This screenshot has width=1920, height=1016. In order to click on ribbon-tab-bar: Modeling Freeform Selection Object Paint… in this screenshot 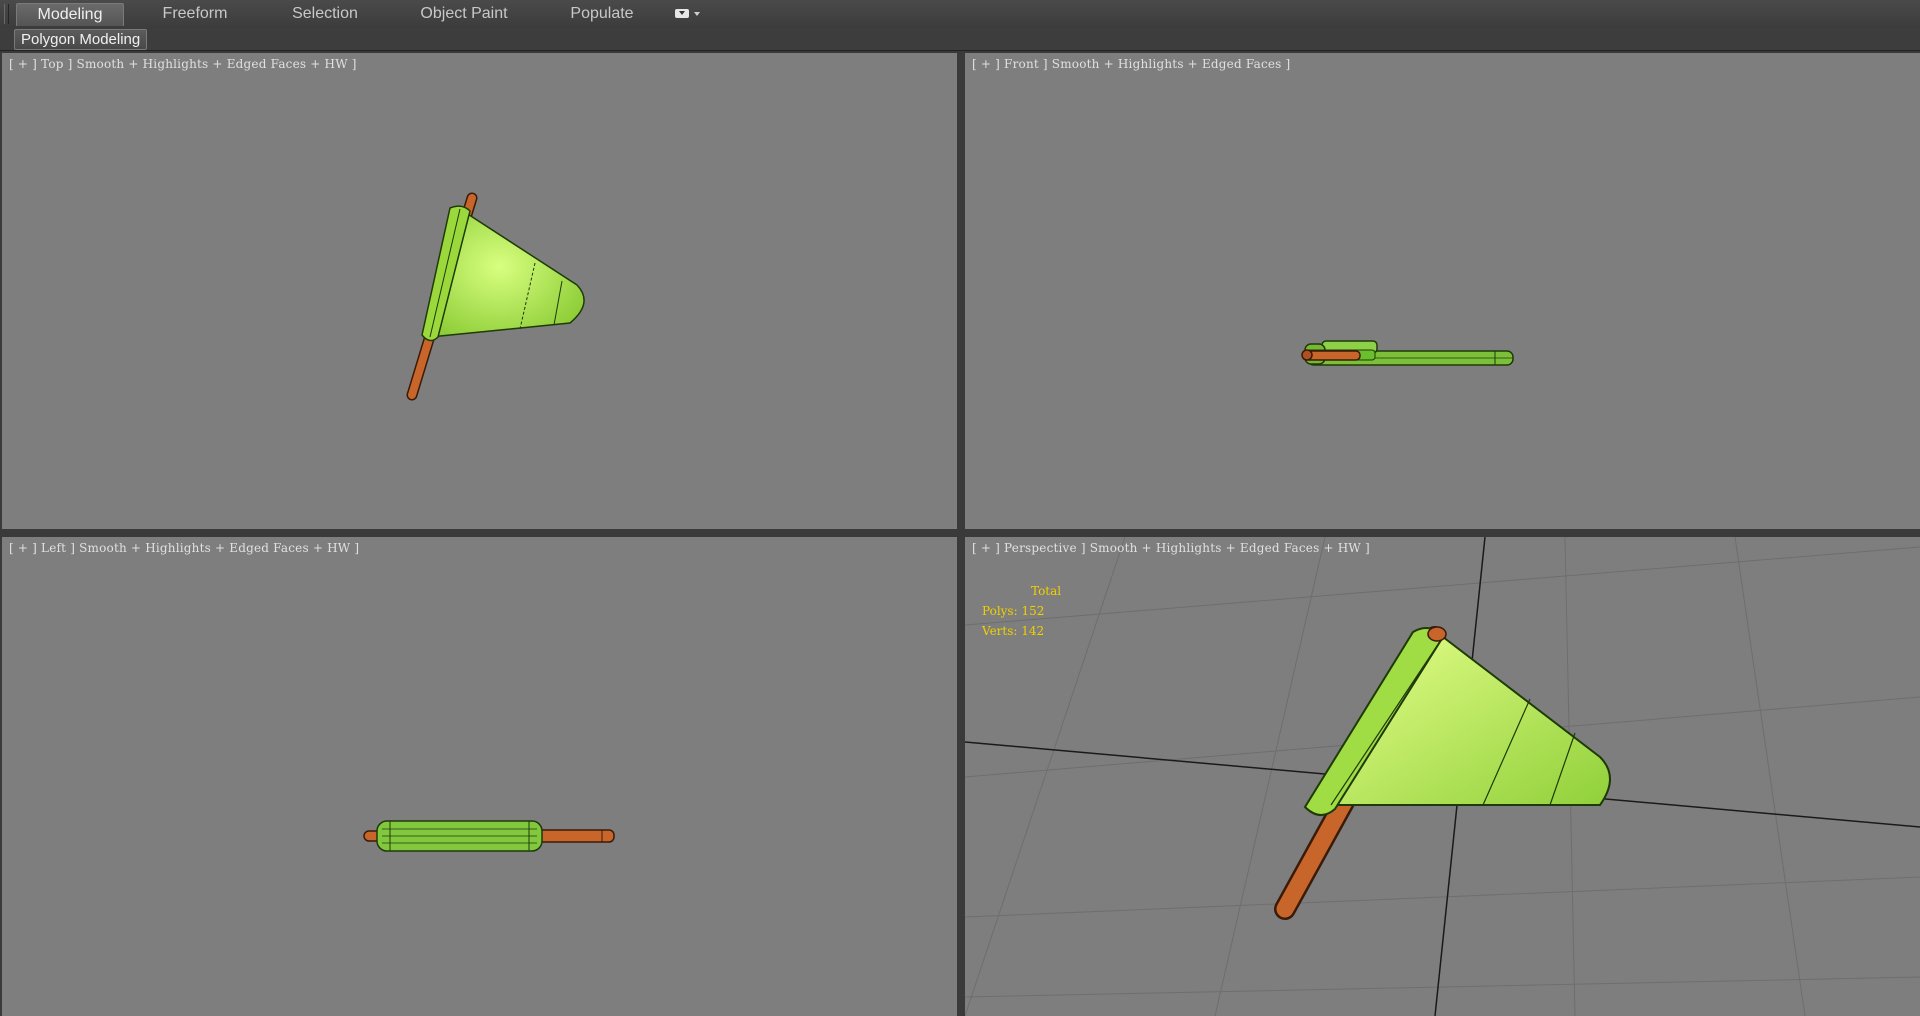, I will do `click(960, 14)`.